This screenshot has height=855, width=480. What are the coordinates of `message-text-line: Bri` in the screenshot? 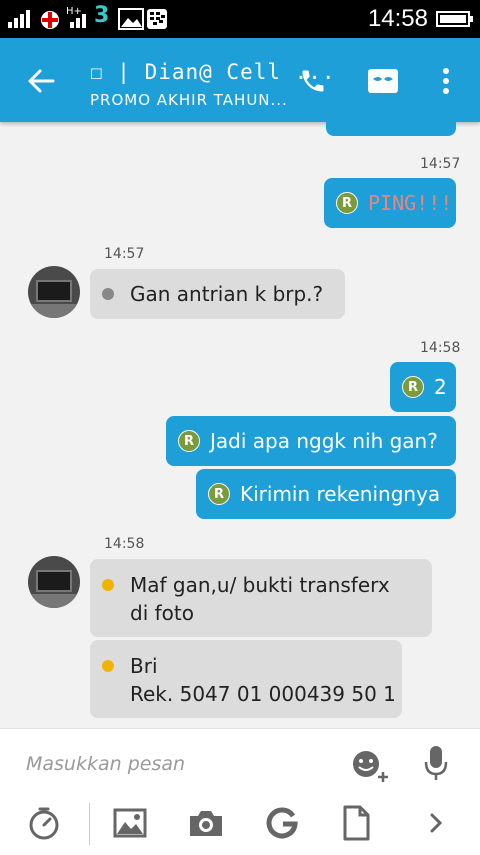 It's located at (144, 666).